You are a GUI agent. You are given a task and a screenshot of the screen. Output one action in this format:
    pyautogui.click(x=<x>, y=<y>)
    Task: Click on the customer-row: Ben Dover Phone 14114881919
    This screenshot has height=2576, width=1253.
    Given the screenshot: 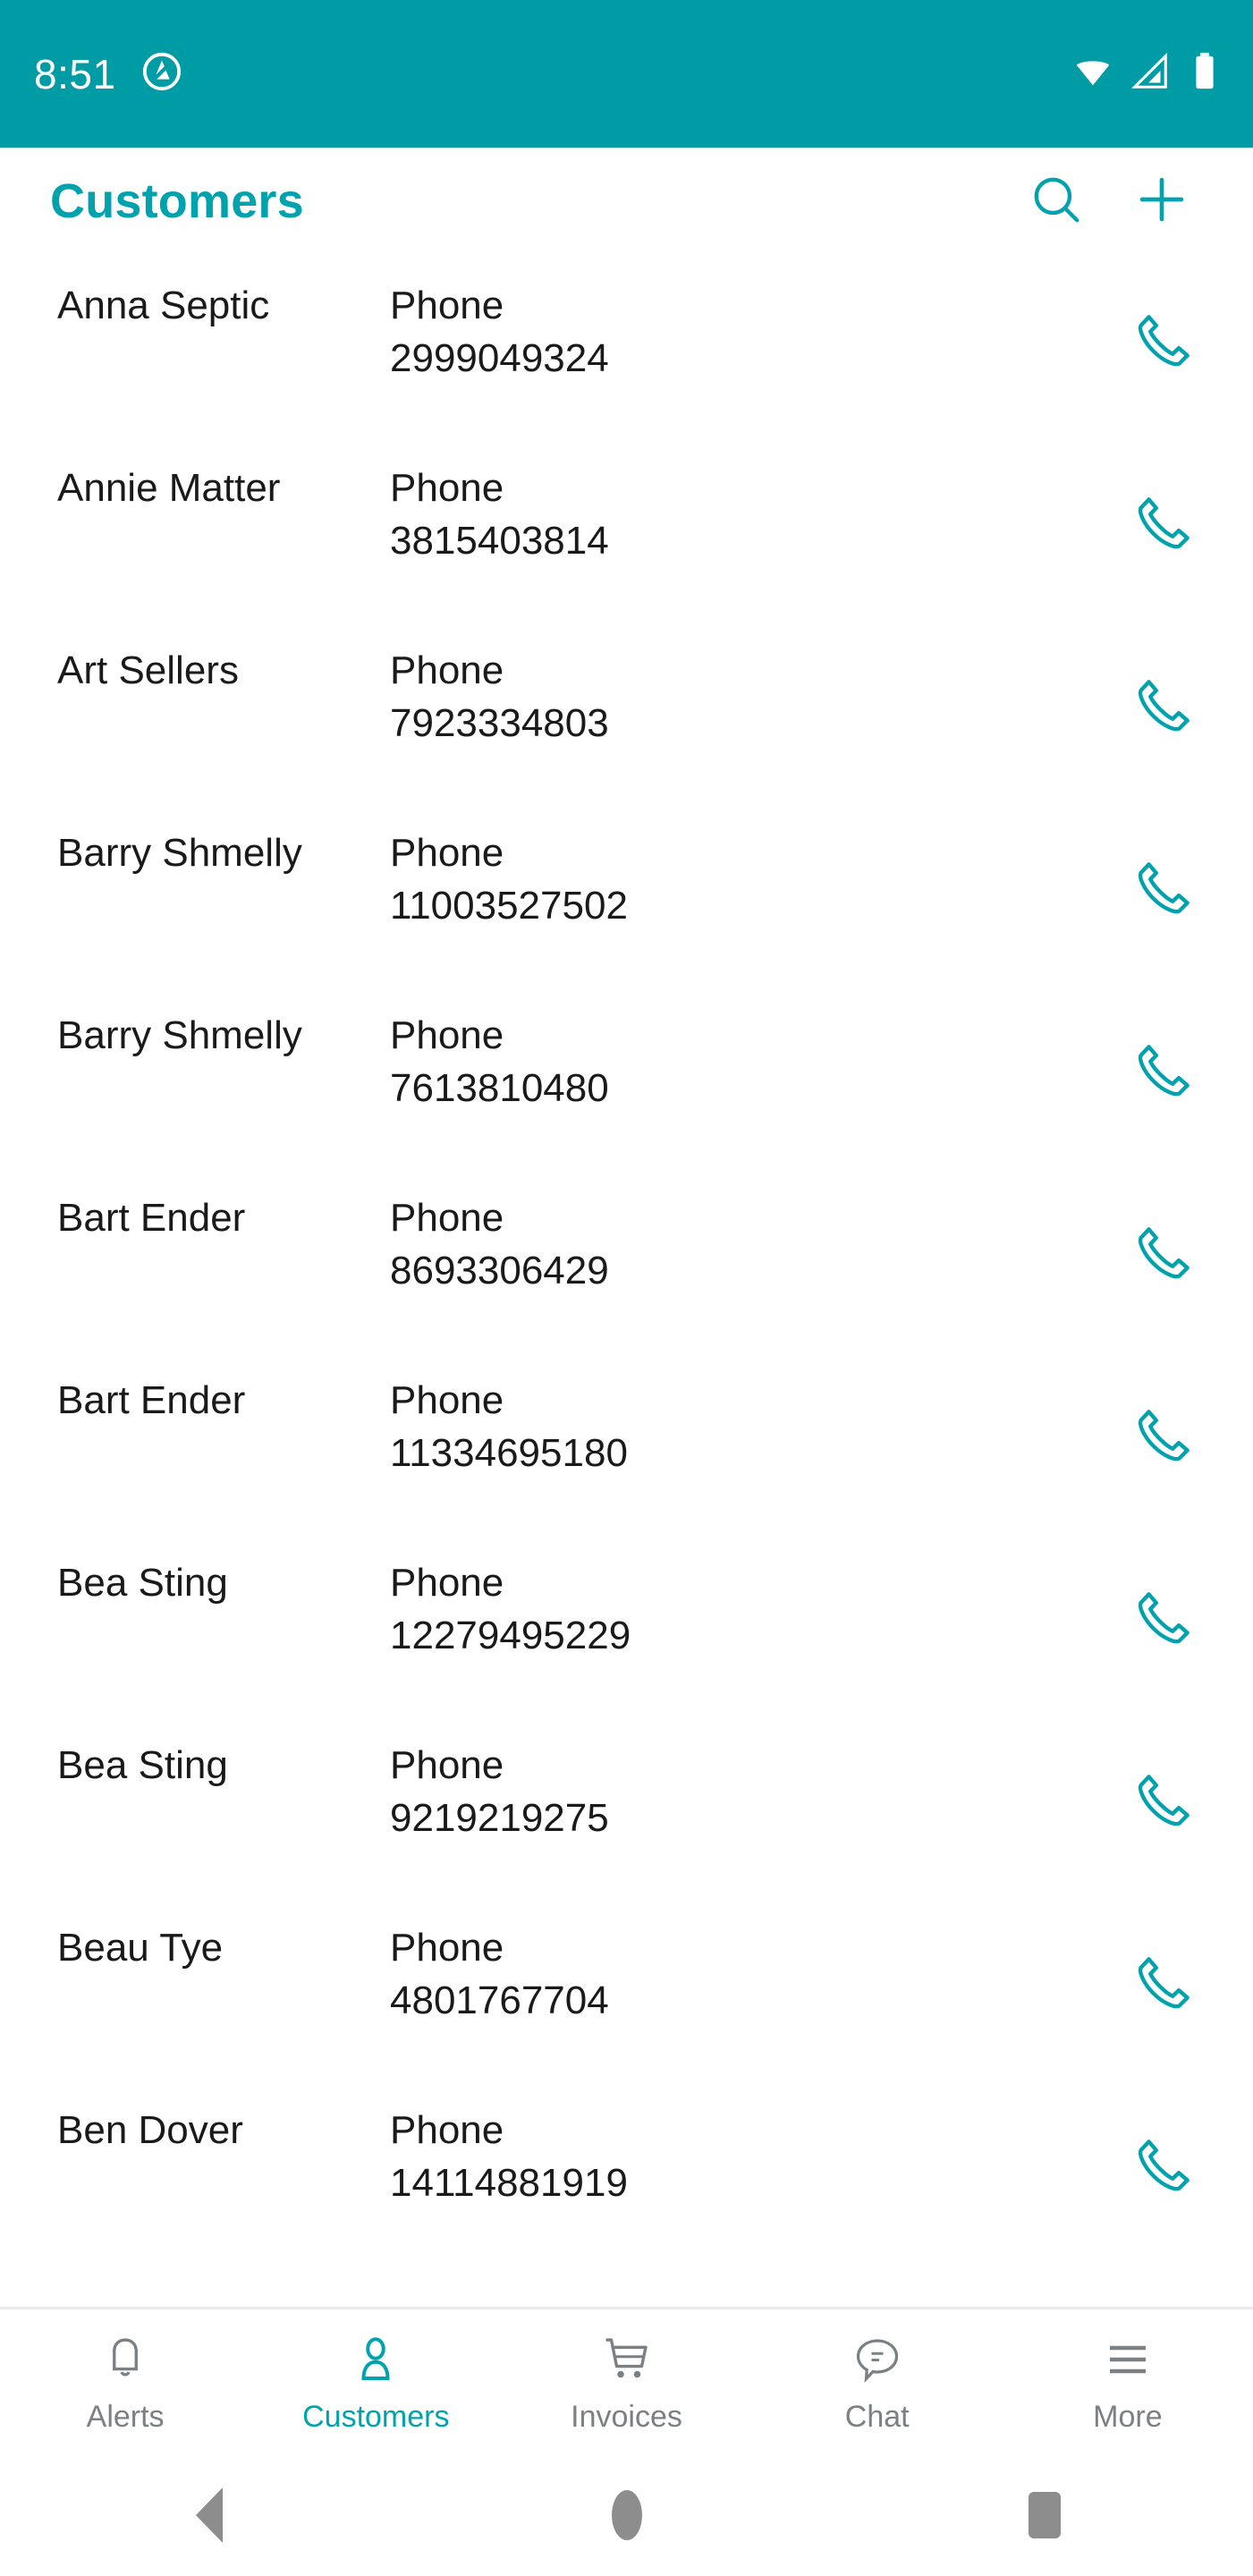 What is the action you would take?
    pyautogui.click(x=626, y=2171)
    